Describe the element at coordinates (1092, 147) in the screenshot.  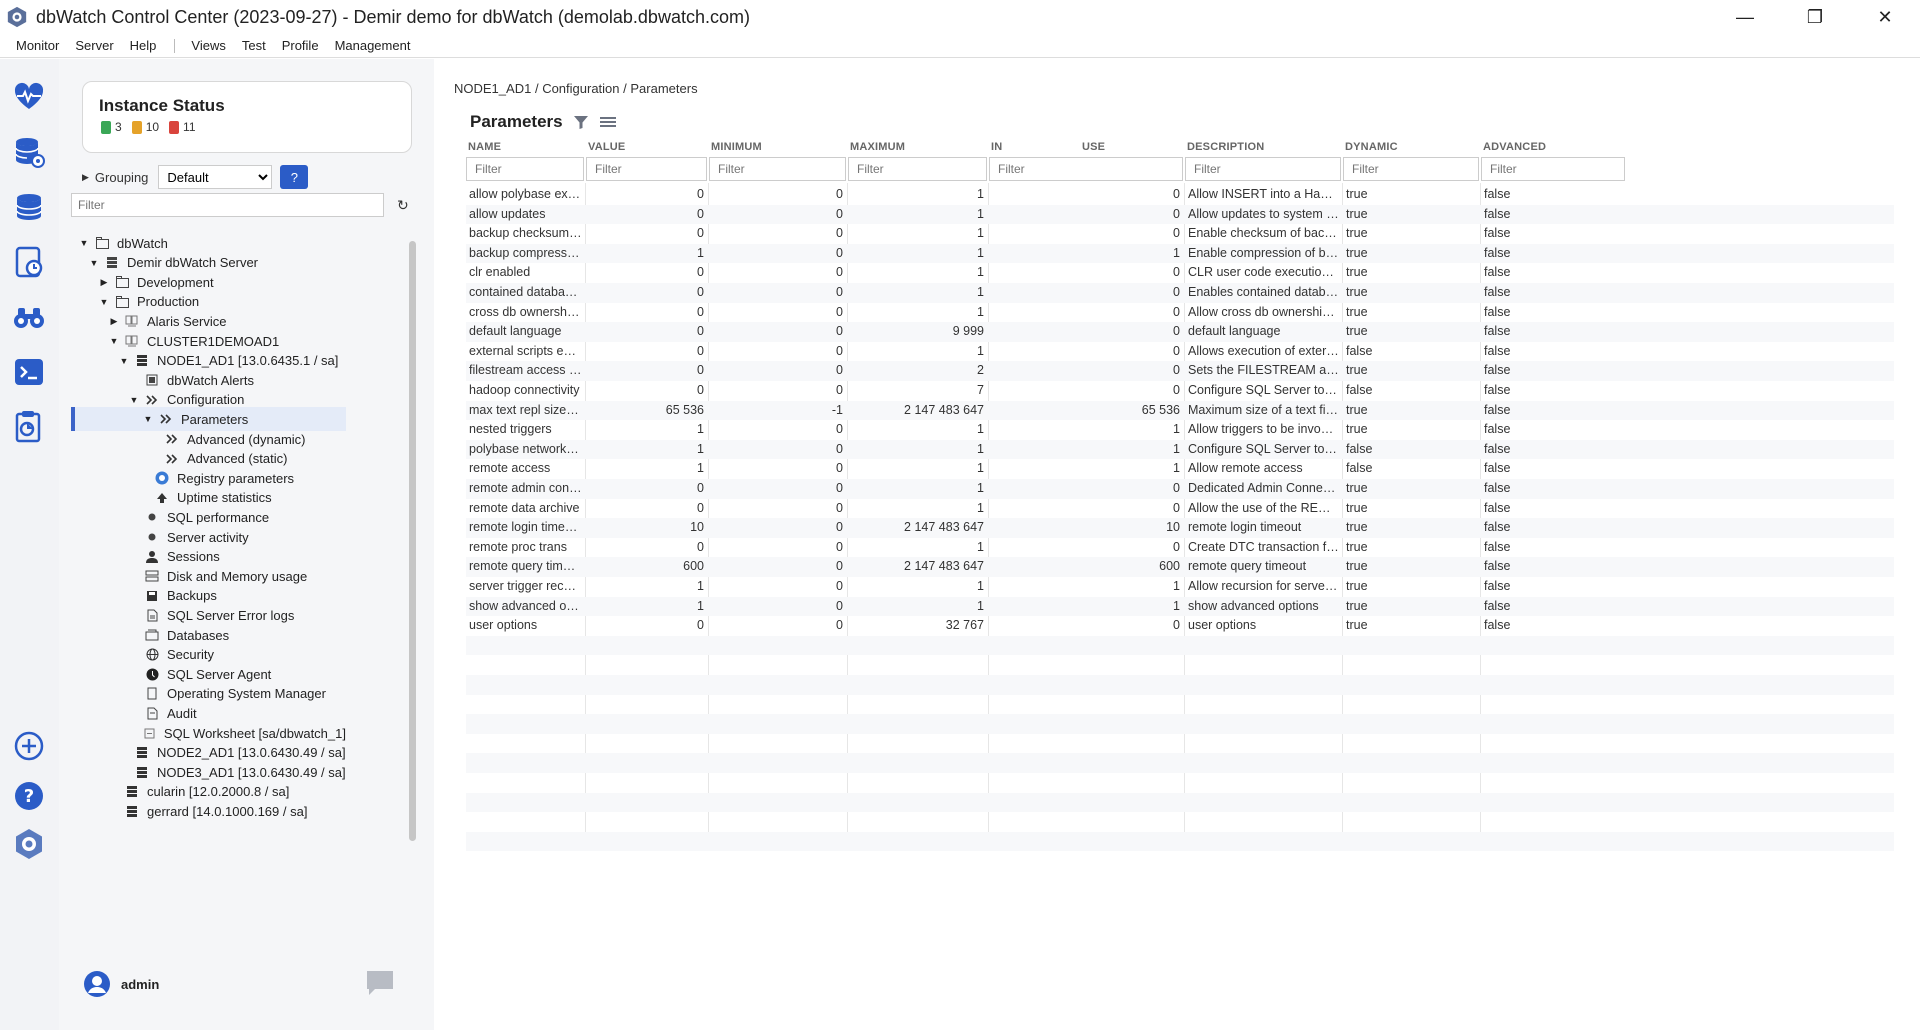
I see `column-header-use: USE` at that location.